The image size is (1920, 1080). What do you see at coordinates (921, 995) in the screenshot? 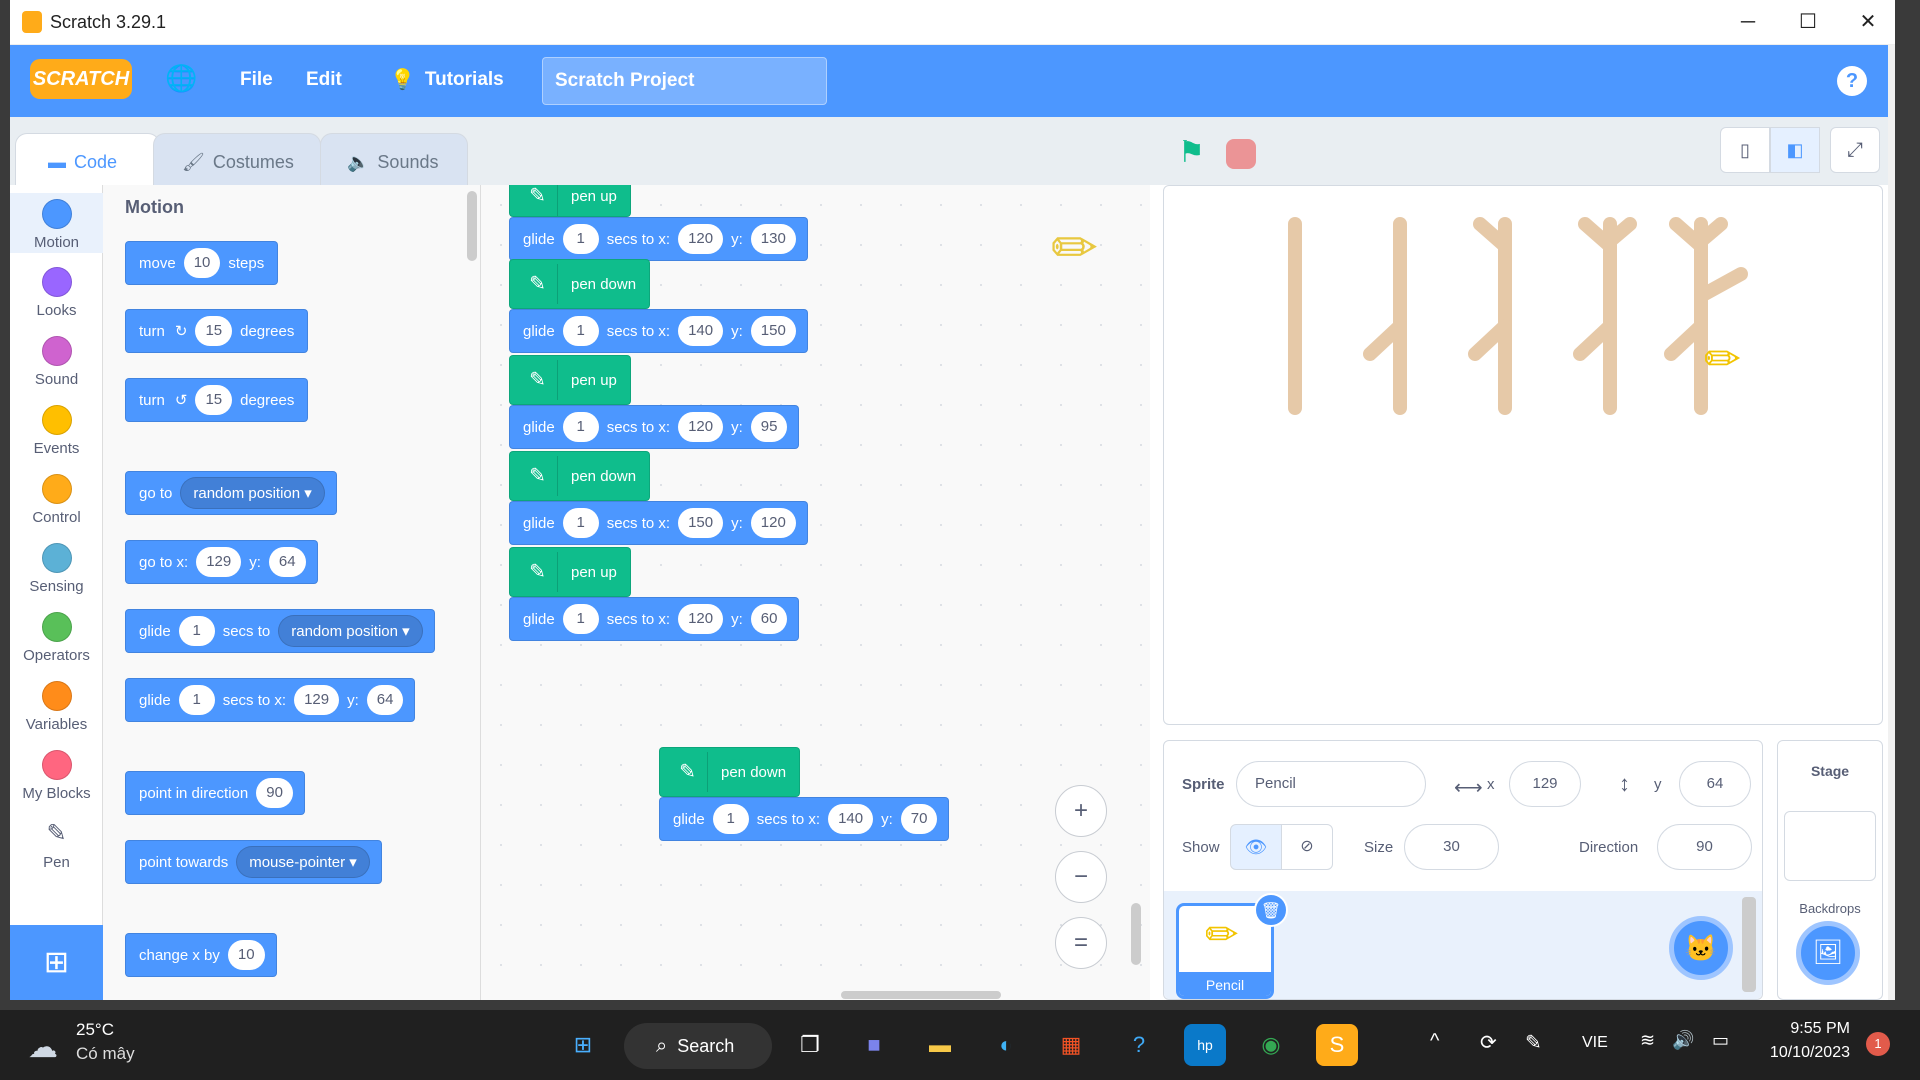
I see `workspace-hscrollbar` at bounding box center [921, 995].